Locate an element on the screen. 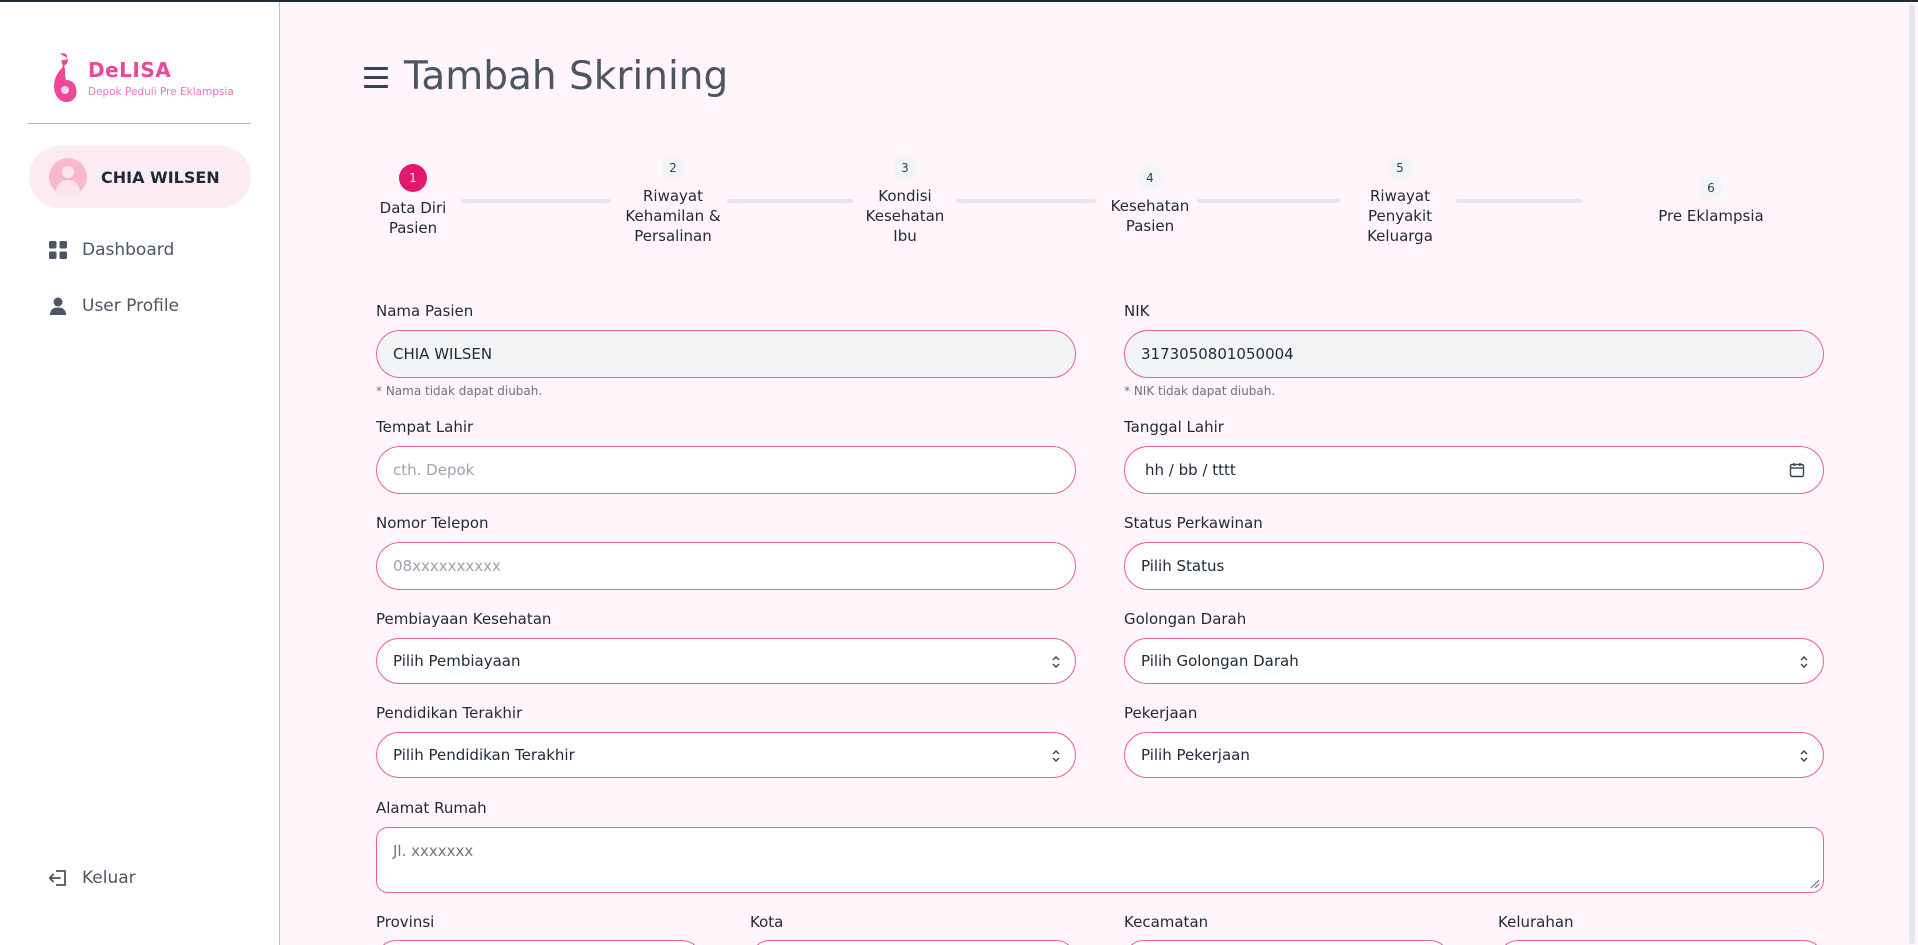  kelurahan-label: Kelurahan is located at coordinates (1536, 922).